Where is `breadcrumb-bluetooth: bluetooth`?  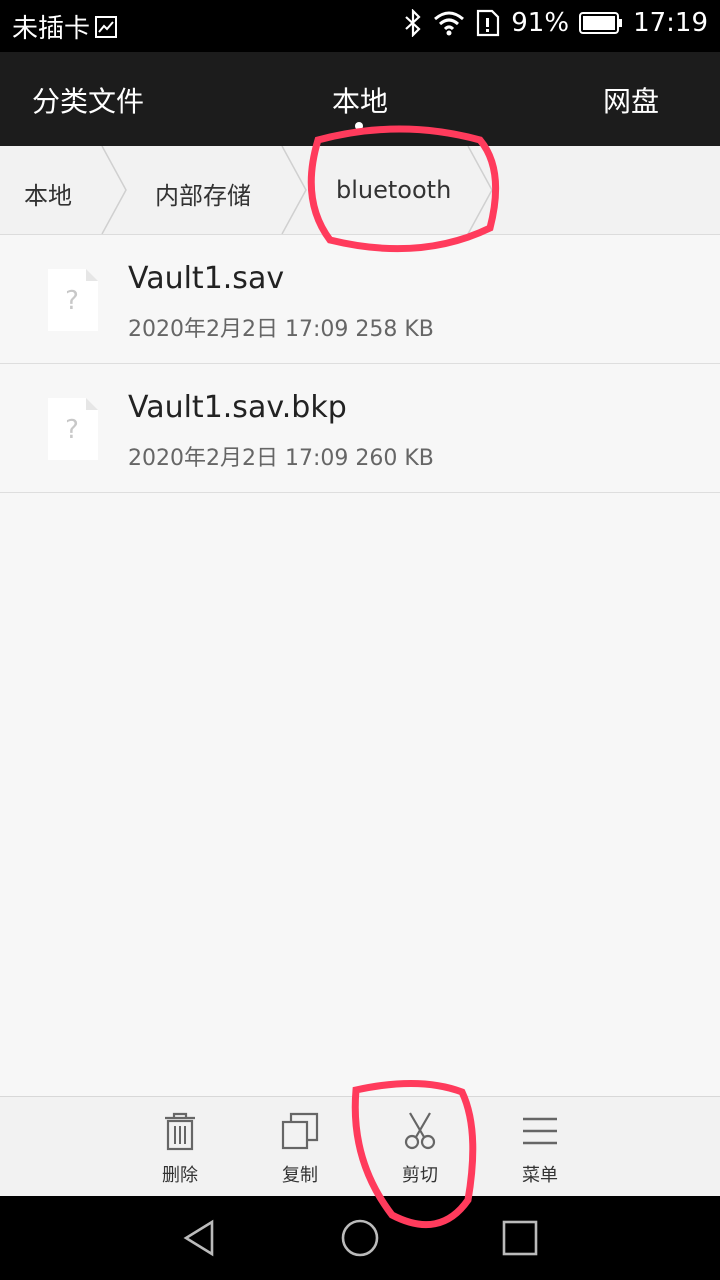
breadcrumb-bluetooth: bluetooth is located at coordinates (393, 190).